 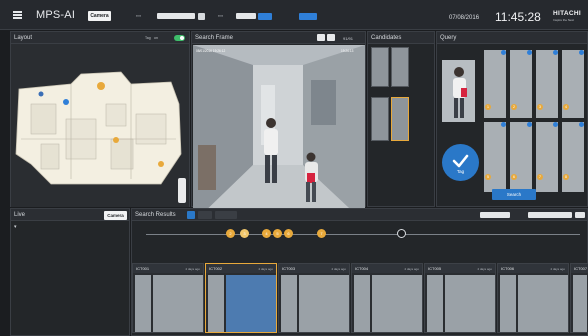 I want to click on app-title: MPS-AI, so click(x=56, y=15).